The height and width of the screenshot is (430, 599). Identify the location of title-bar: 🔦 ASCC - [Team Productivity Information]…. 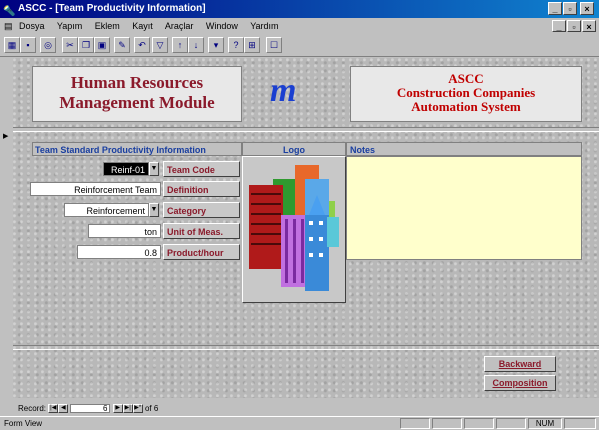
(299, 9).